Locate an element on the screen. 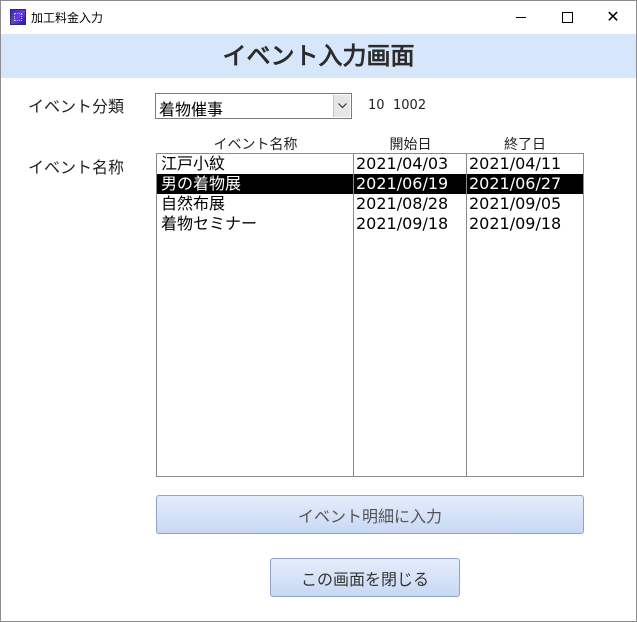 The image size is (637, 622). maximize-icon is located at coordinates (567, 17).